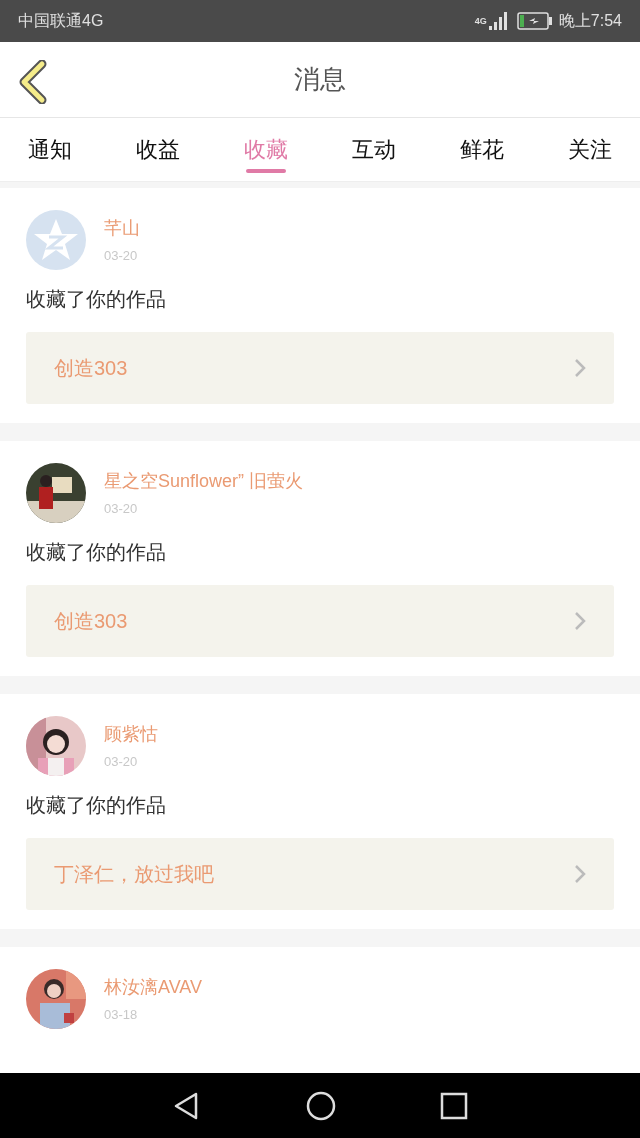 This screenshot has width=640, height=1138. I want to click on back-icon, so click(33, 82).